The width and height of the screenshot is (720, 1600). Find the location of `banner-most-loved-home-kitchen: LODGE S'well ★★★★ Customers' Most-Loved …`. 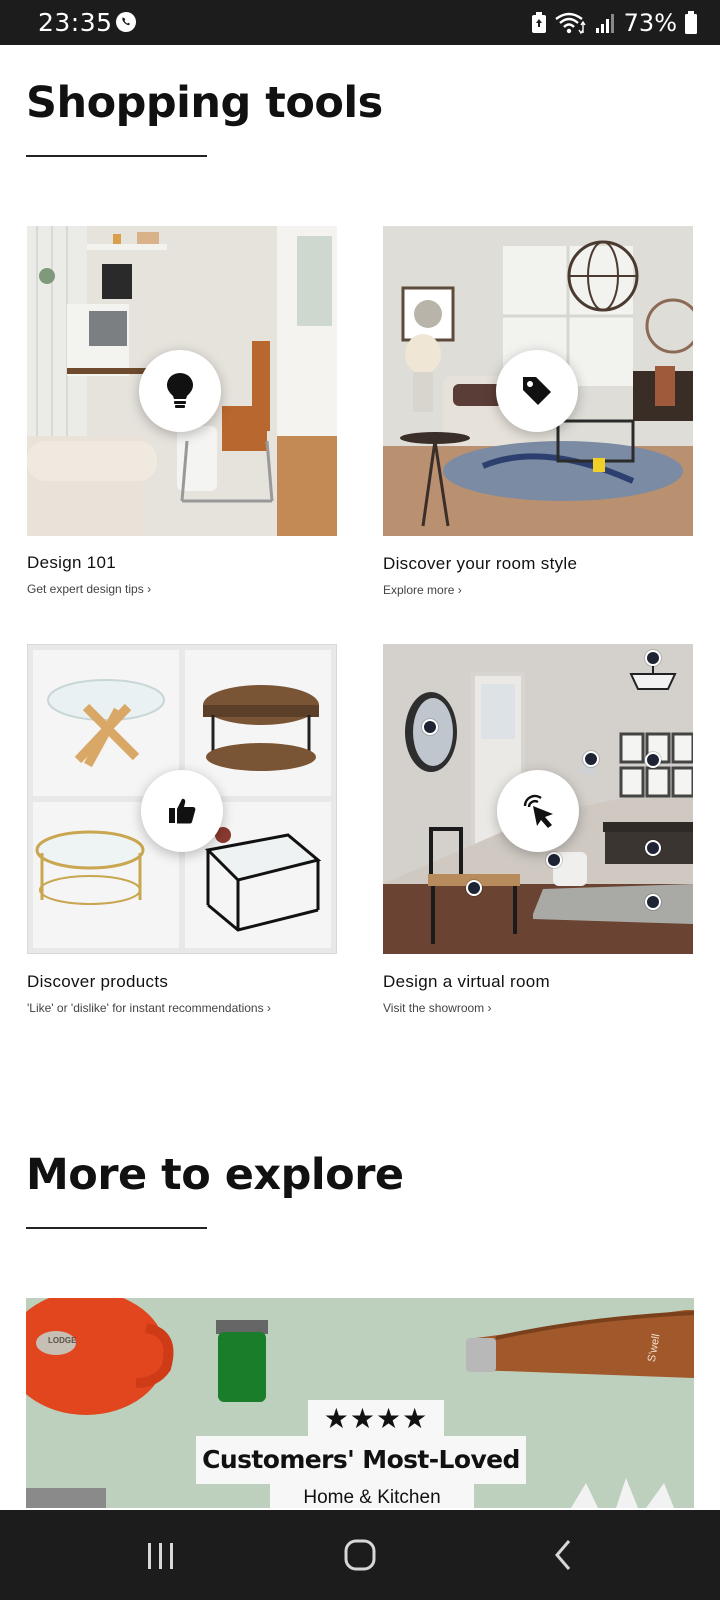

banner-most-loved-home-kitchen: LODGE S'well ★★★★ Customers' Most-Loved … is located at coordinates (360, 1403).